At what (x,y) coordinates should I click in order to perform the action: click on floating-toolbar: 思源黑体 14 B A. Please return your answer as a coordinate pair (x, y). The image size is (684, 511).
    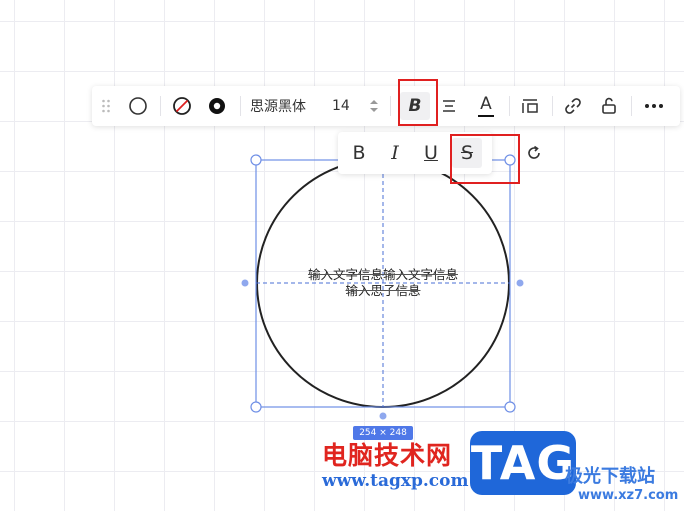
    Looking at the image, I should click on (386, 106).